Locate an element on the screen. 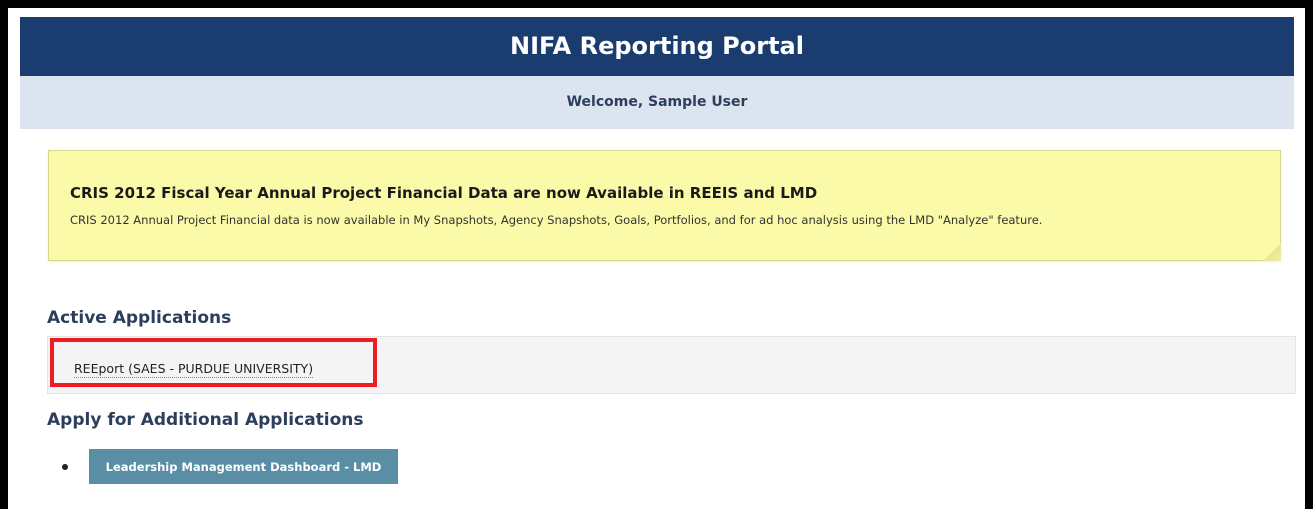 The width and height of the screenshot is (1313, 509). application-link-reeport: REEport (SAES - PURDUE UNIVERSITY) is located at coordinates (194, 369).